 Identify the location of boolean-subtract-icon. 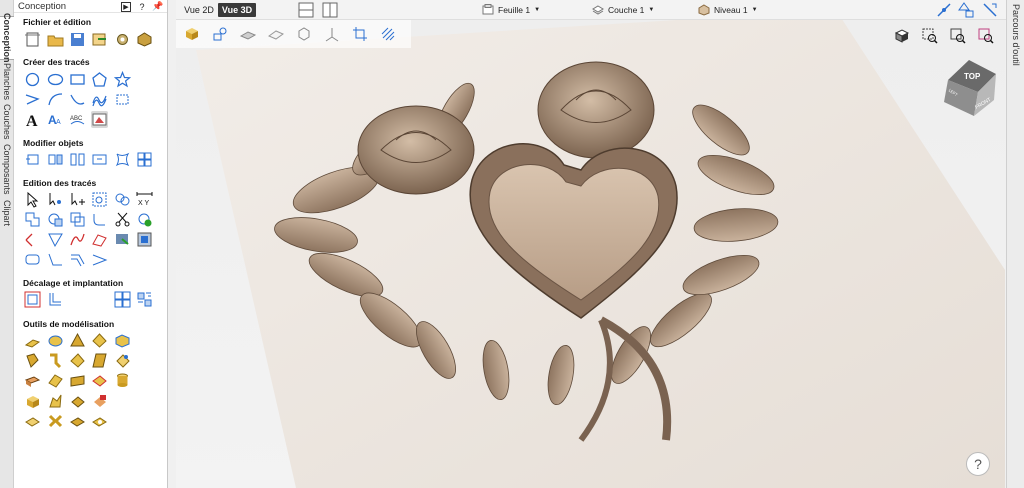
(55, 219).